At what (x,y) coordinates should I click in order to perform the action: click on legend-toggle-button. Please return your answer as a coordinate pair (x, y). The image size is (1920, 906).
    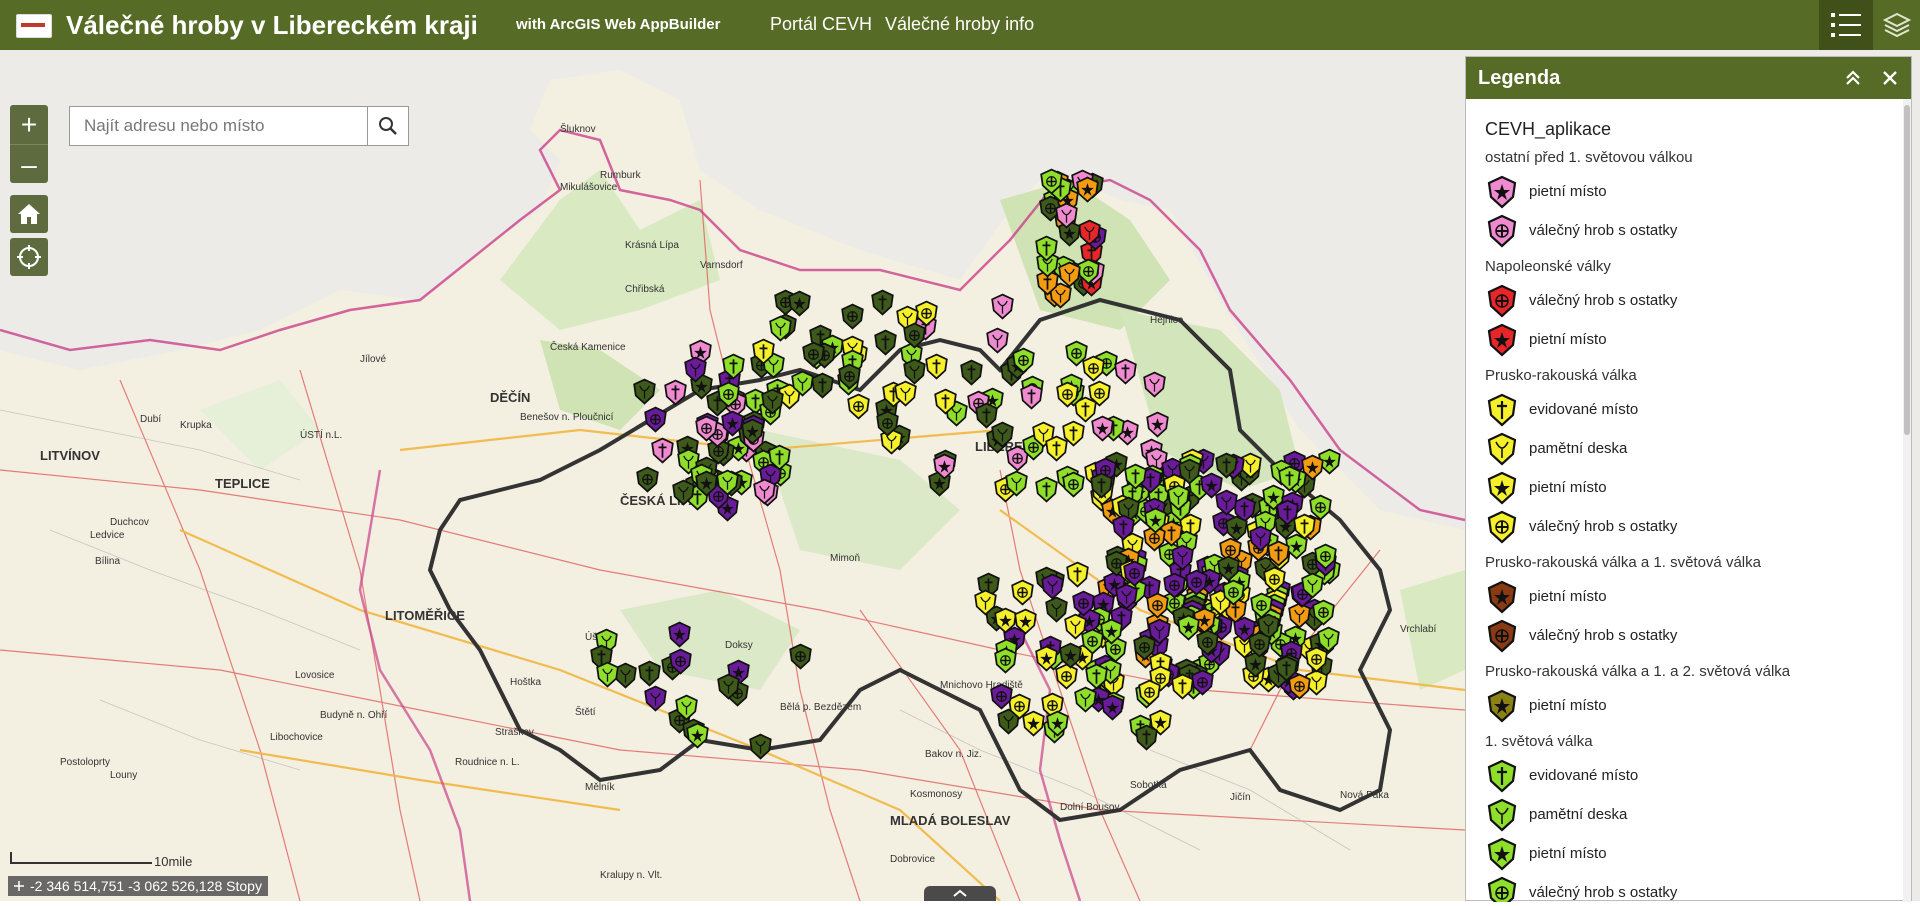
    Looking at the image, I should click on (1846, 25).